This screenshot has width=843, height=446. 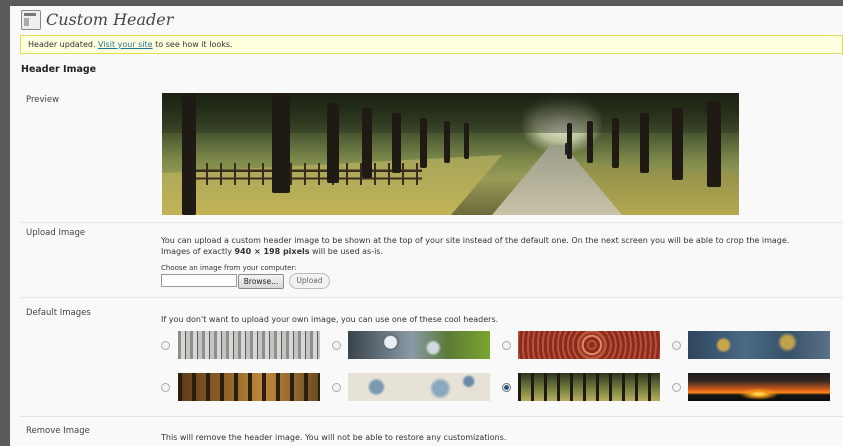 I want to click on upload-image-label: Upload Image, so click(x=56, y=233).